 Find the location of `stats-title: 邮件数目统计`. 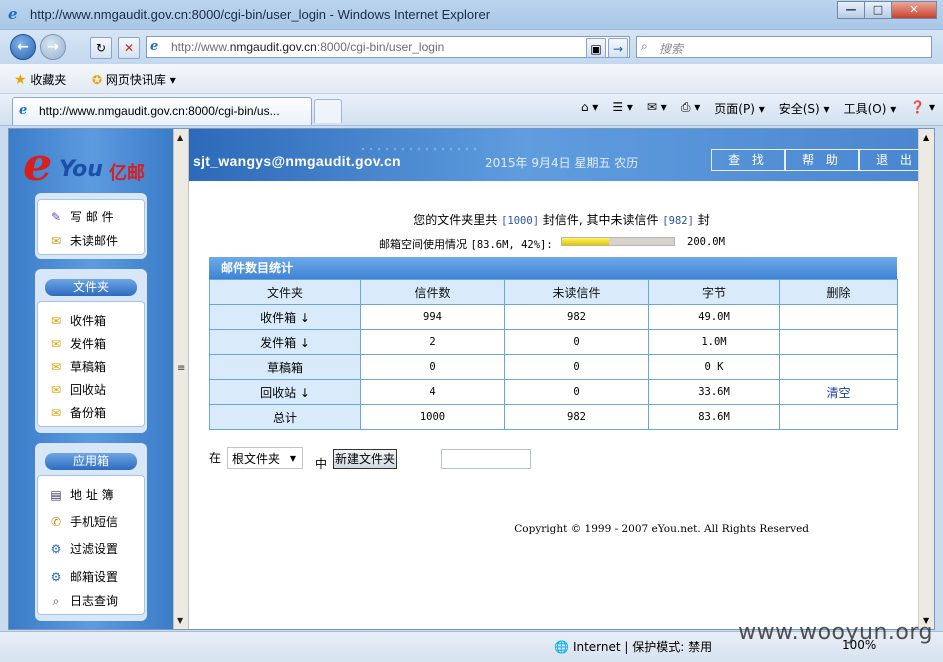

stats-title: 邮件数目统计 is located at coordinates (553, 268).